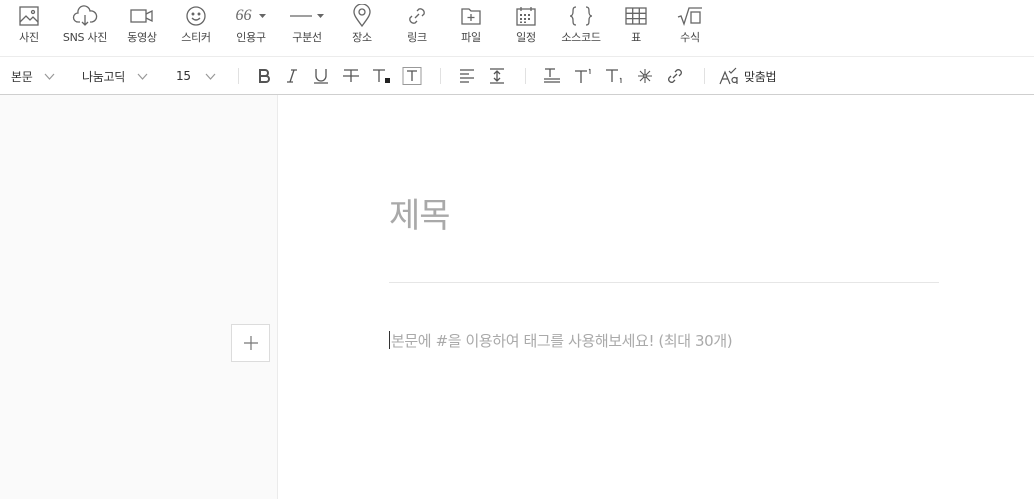  Describe the element at coordinates (389, 340) in the screenshot. I see `text-caret` at that location.